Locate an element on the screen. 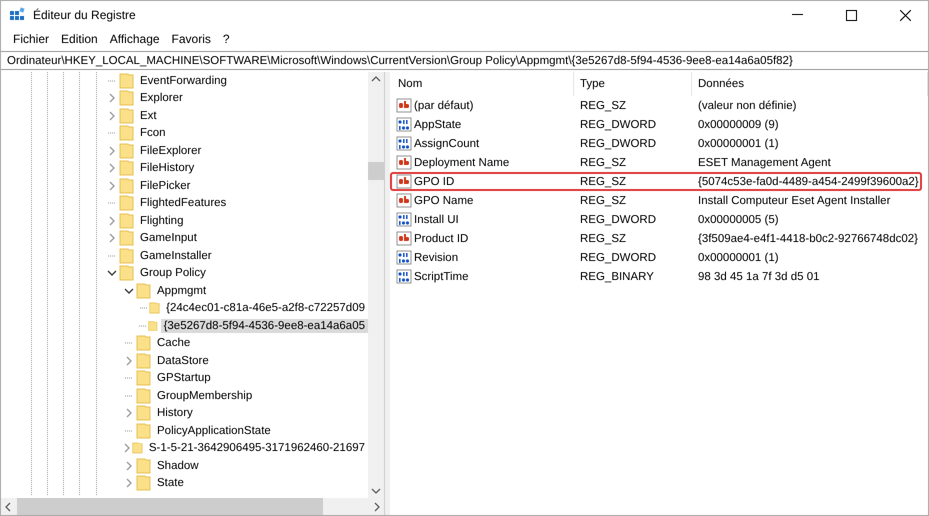  tree-item: Shadow is located at coordinates (178, 465).